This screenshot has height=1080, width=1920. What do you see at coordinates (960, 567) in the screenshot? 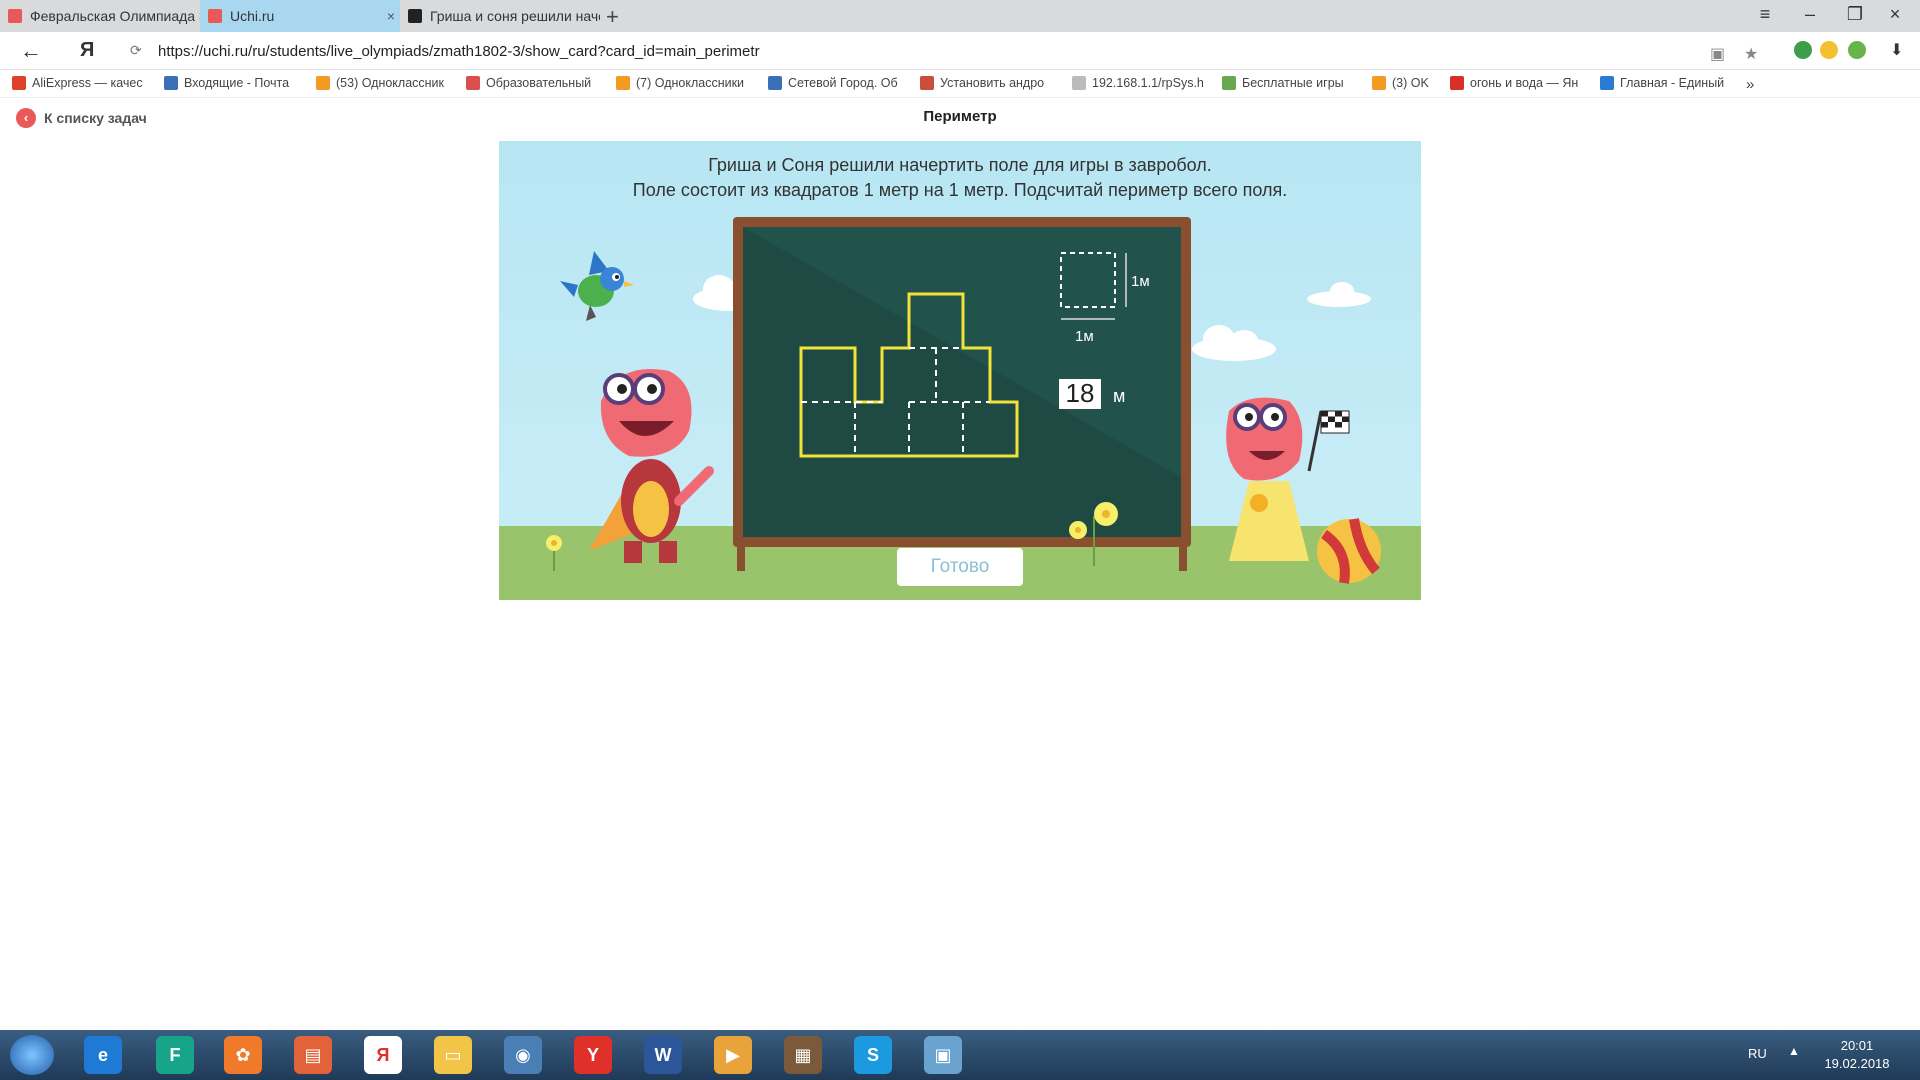
I see `done-button: Готово` at bounding box center [960, 567].